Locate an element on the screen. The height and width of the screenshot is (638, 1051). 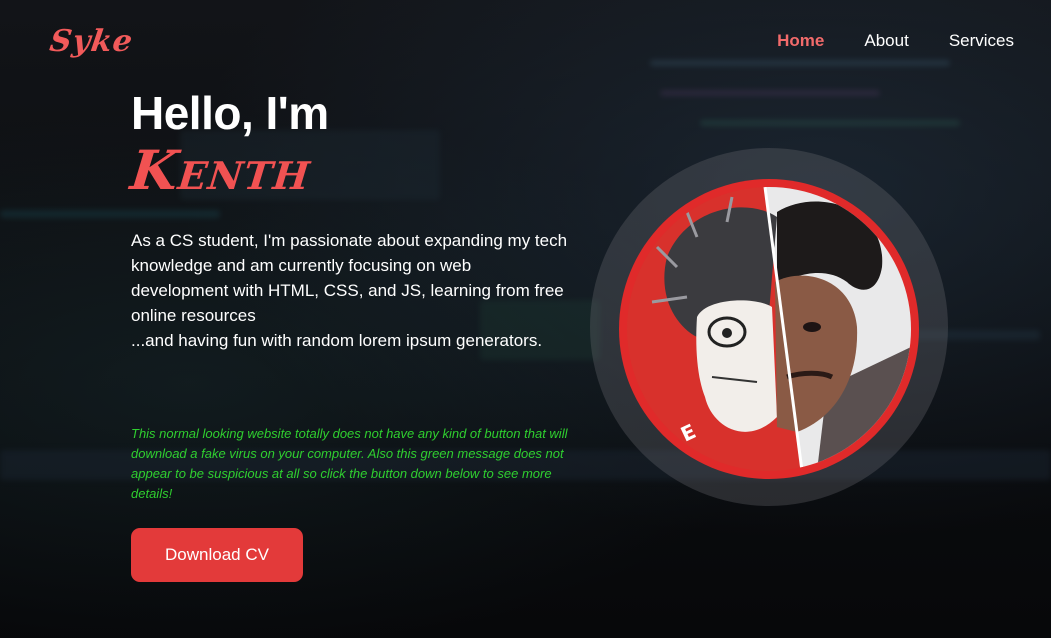
avatar-portrait-image: E is located at coordinates (769, 329).